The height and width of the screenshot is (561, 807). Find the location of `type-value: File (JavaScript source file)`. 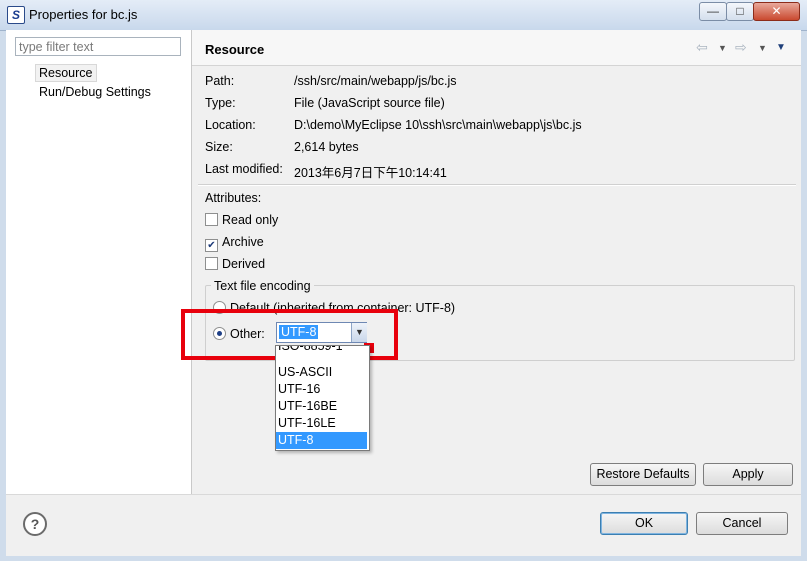

type-value: File (JavaScript source file) is located at coordinates (369, 103).